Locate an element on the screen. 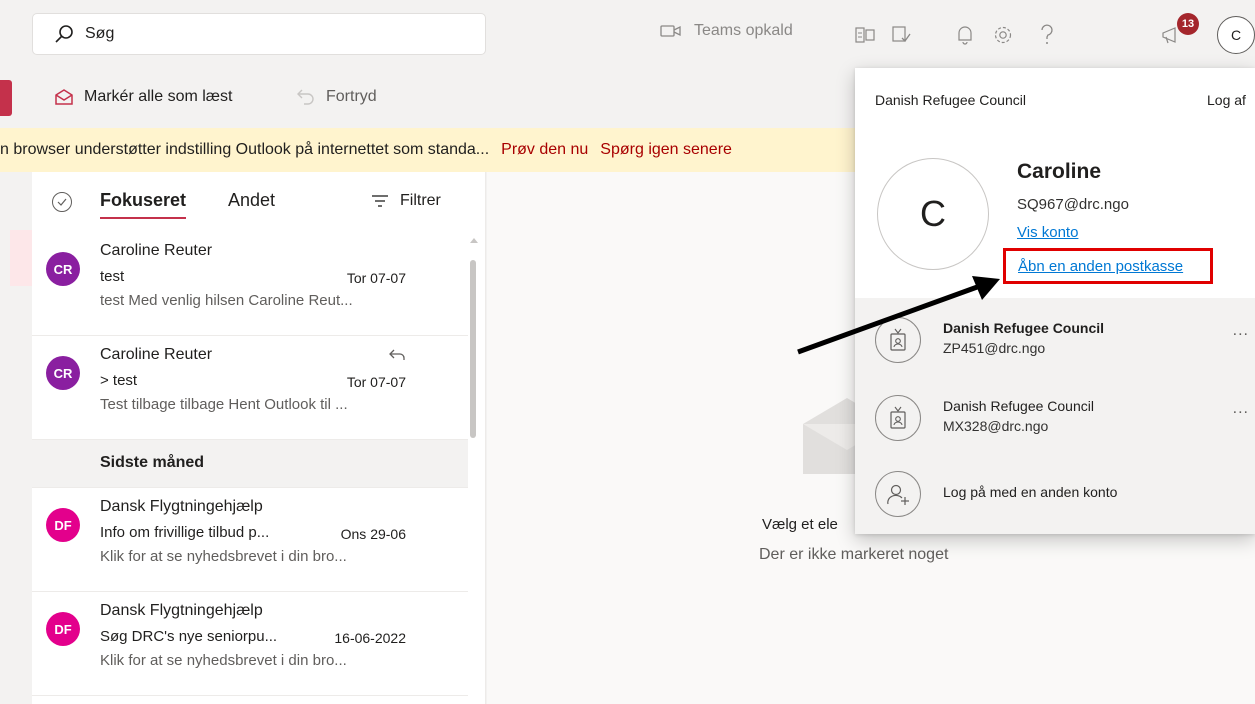 Image resolution: width=1255 pixels, height=704 pixels. organization-name: Danish Refugee Council is located at coordinates (950, 100).